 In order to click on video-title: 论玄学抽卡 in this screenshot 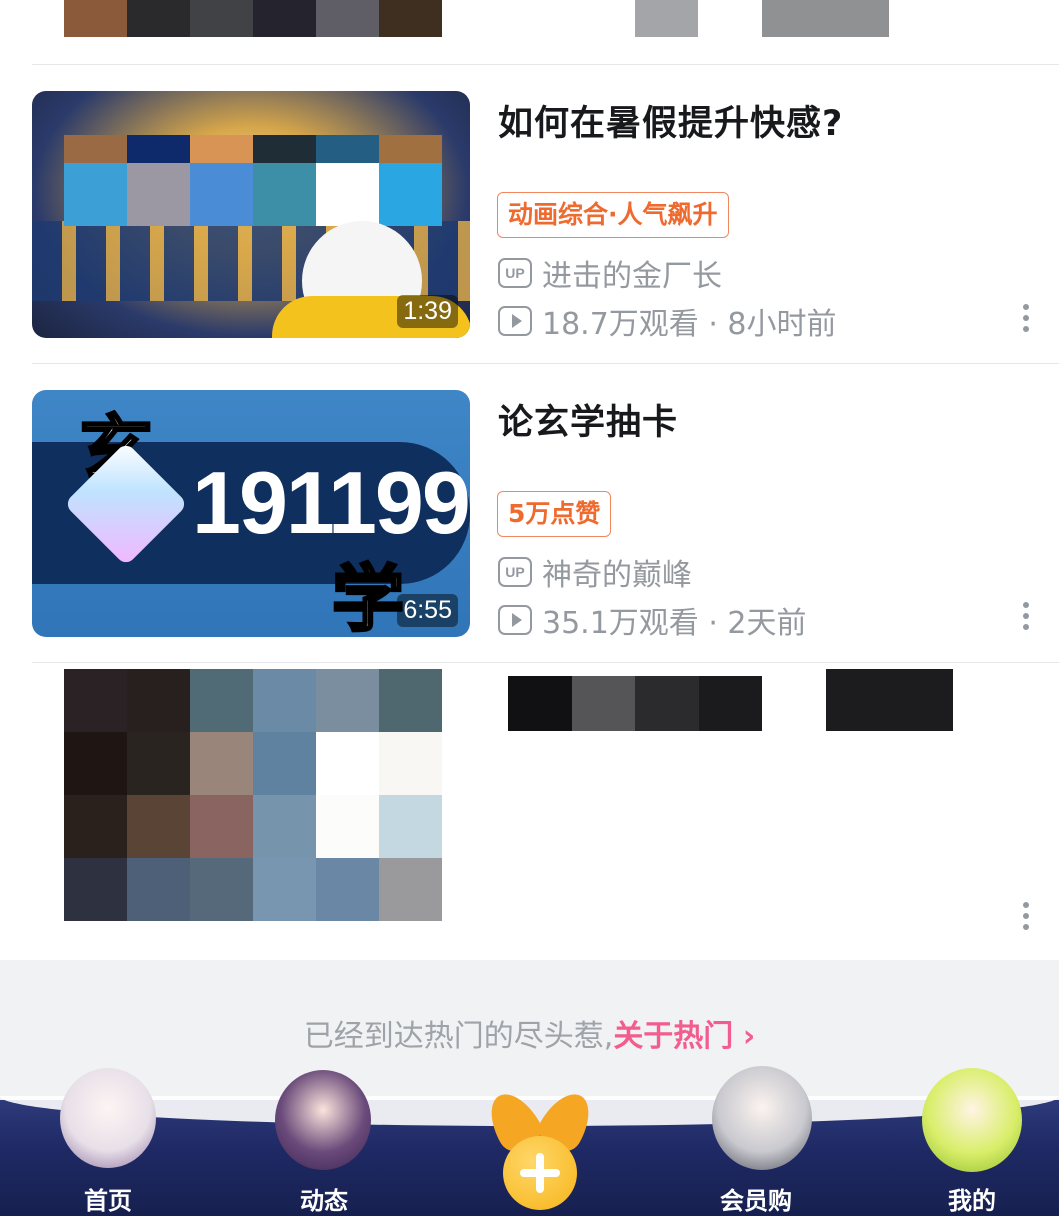, I will do `click(588, 419)`.